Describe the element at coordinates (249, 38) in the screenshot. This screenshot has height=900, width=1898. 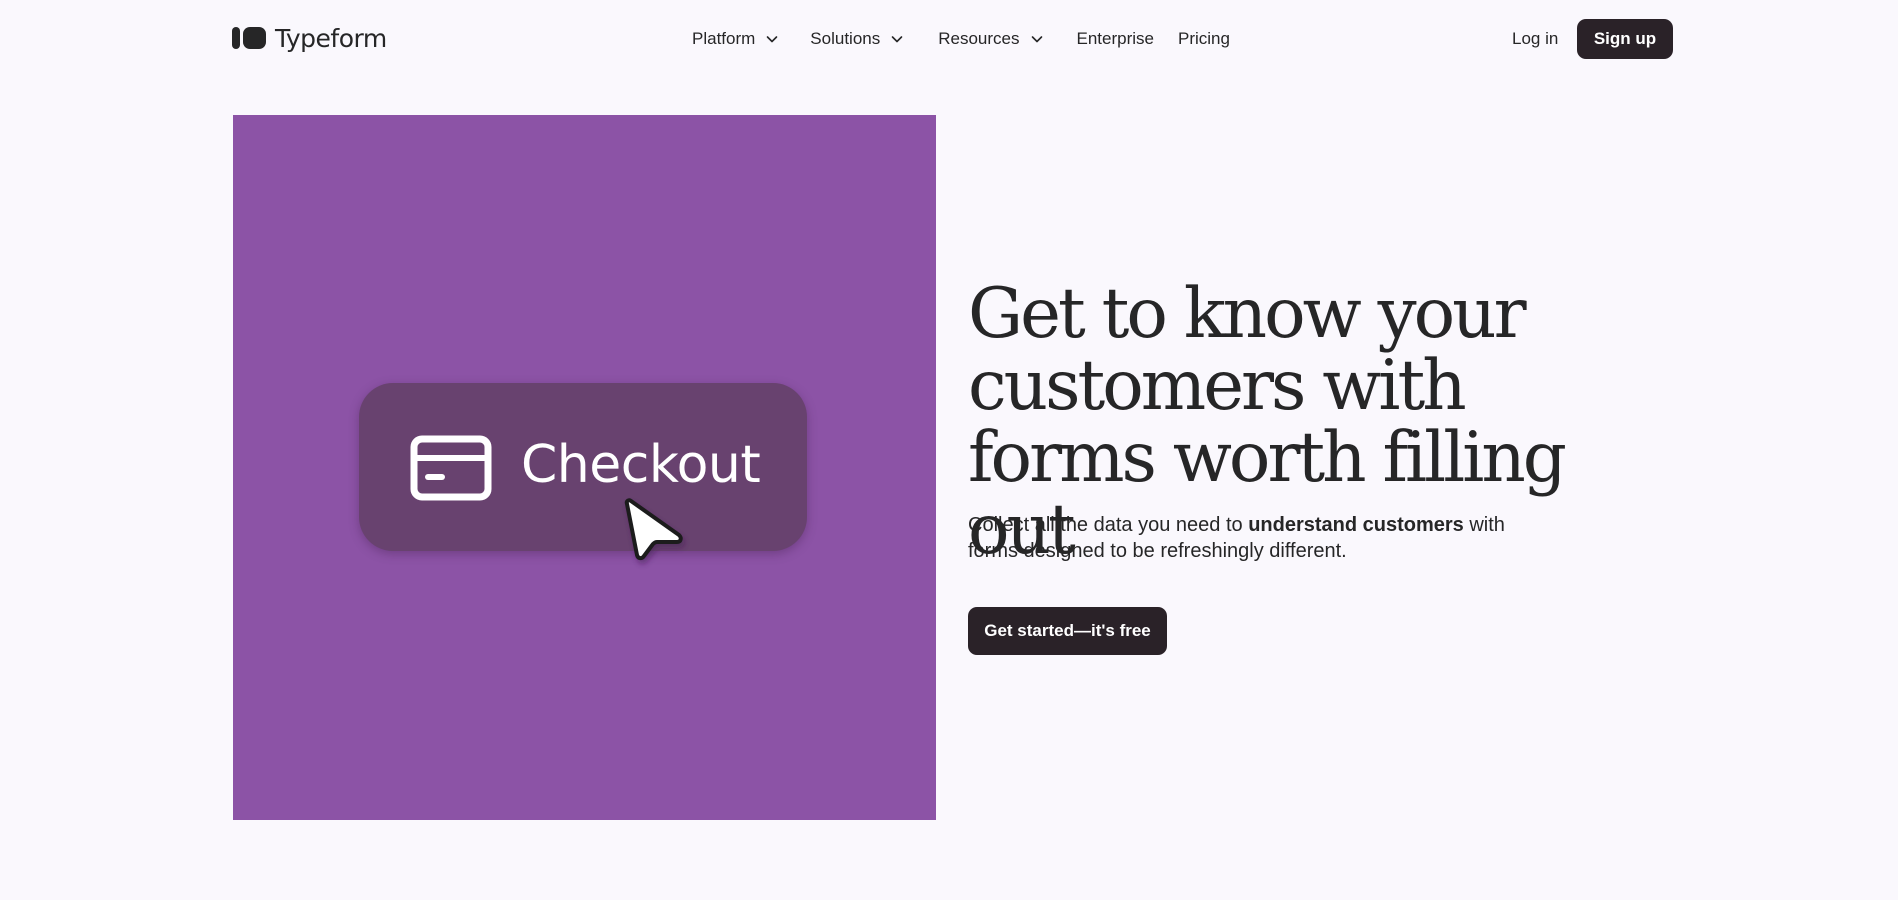
I see `typeform-logo-icon` at that location.